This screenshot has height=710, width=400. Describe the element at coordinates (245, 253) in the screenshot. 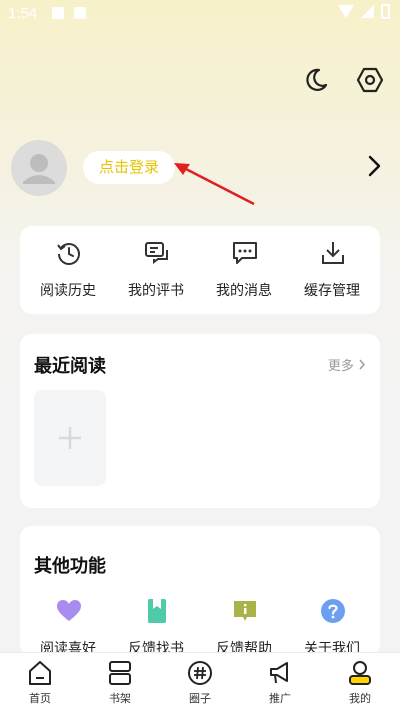

I see `message-bubble-icon` at that location.